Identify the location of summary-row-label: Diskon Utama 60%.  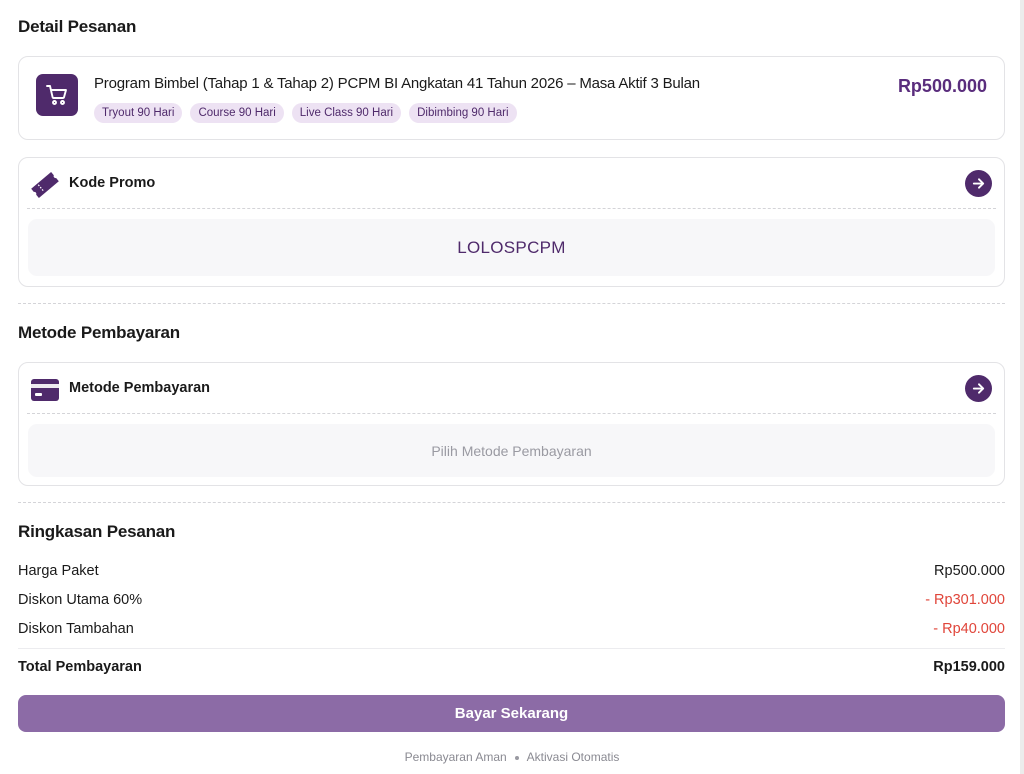
(80, 600).